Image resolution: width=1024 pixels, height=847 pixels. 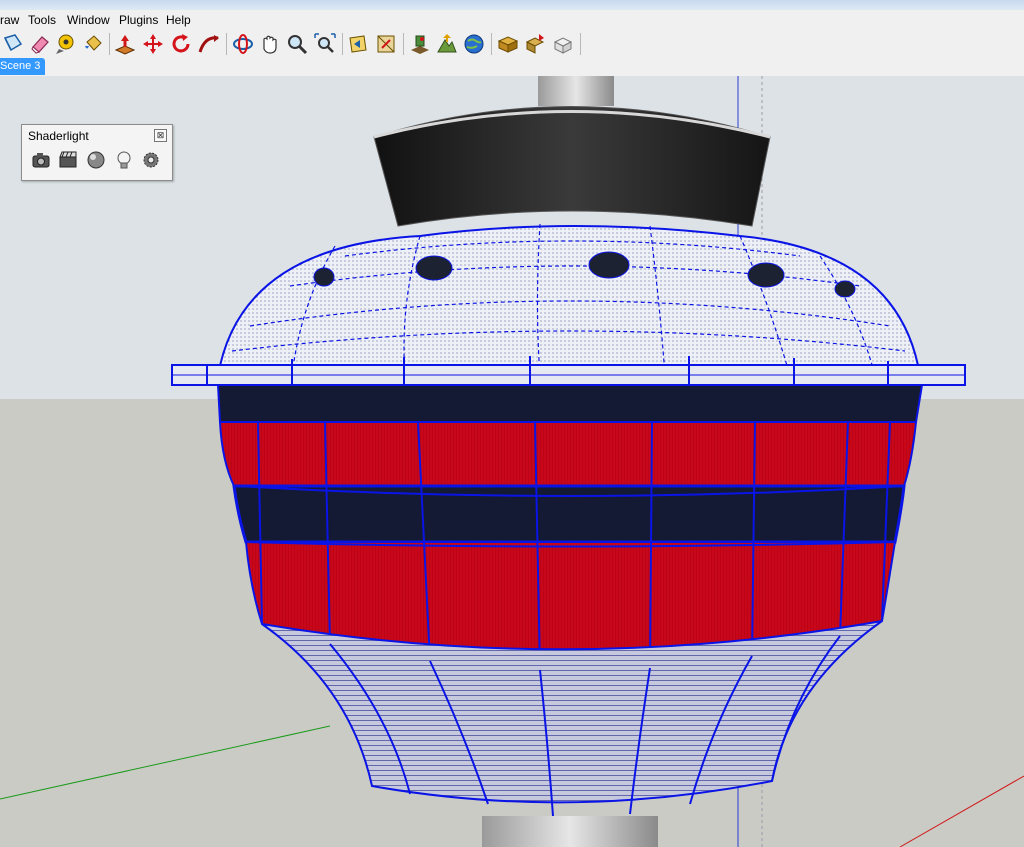 I want to click on zoom-extents-button, so click(x=325, y=44).